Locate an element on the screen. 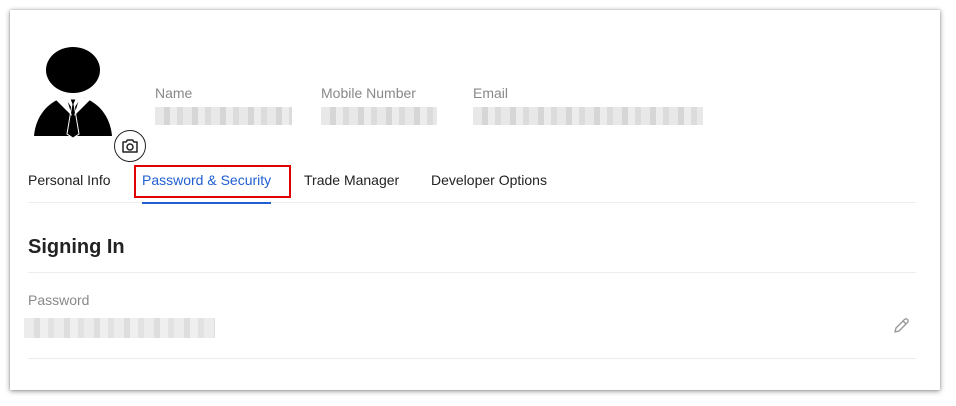 Image resolution: width=956 pixels, height=406 pixels. password-label: Password is located at coordinates (59, 300).